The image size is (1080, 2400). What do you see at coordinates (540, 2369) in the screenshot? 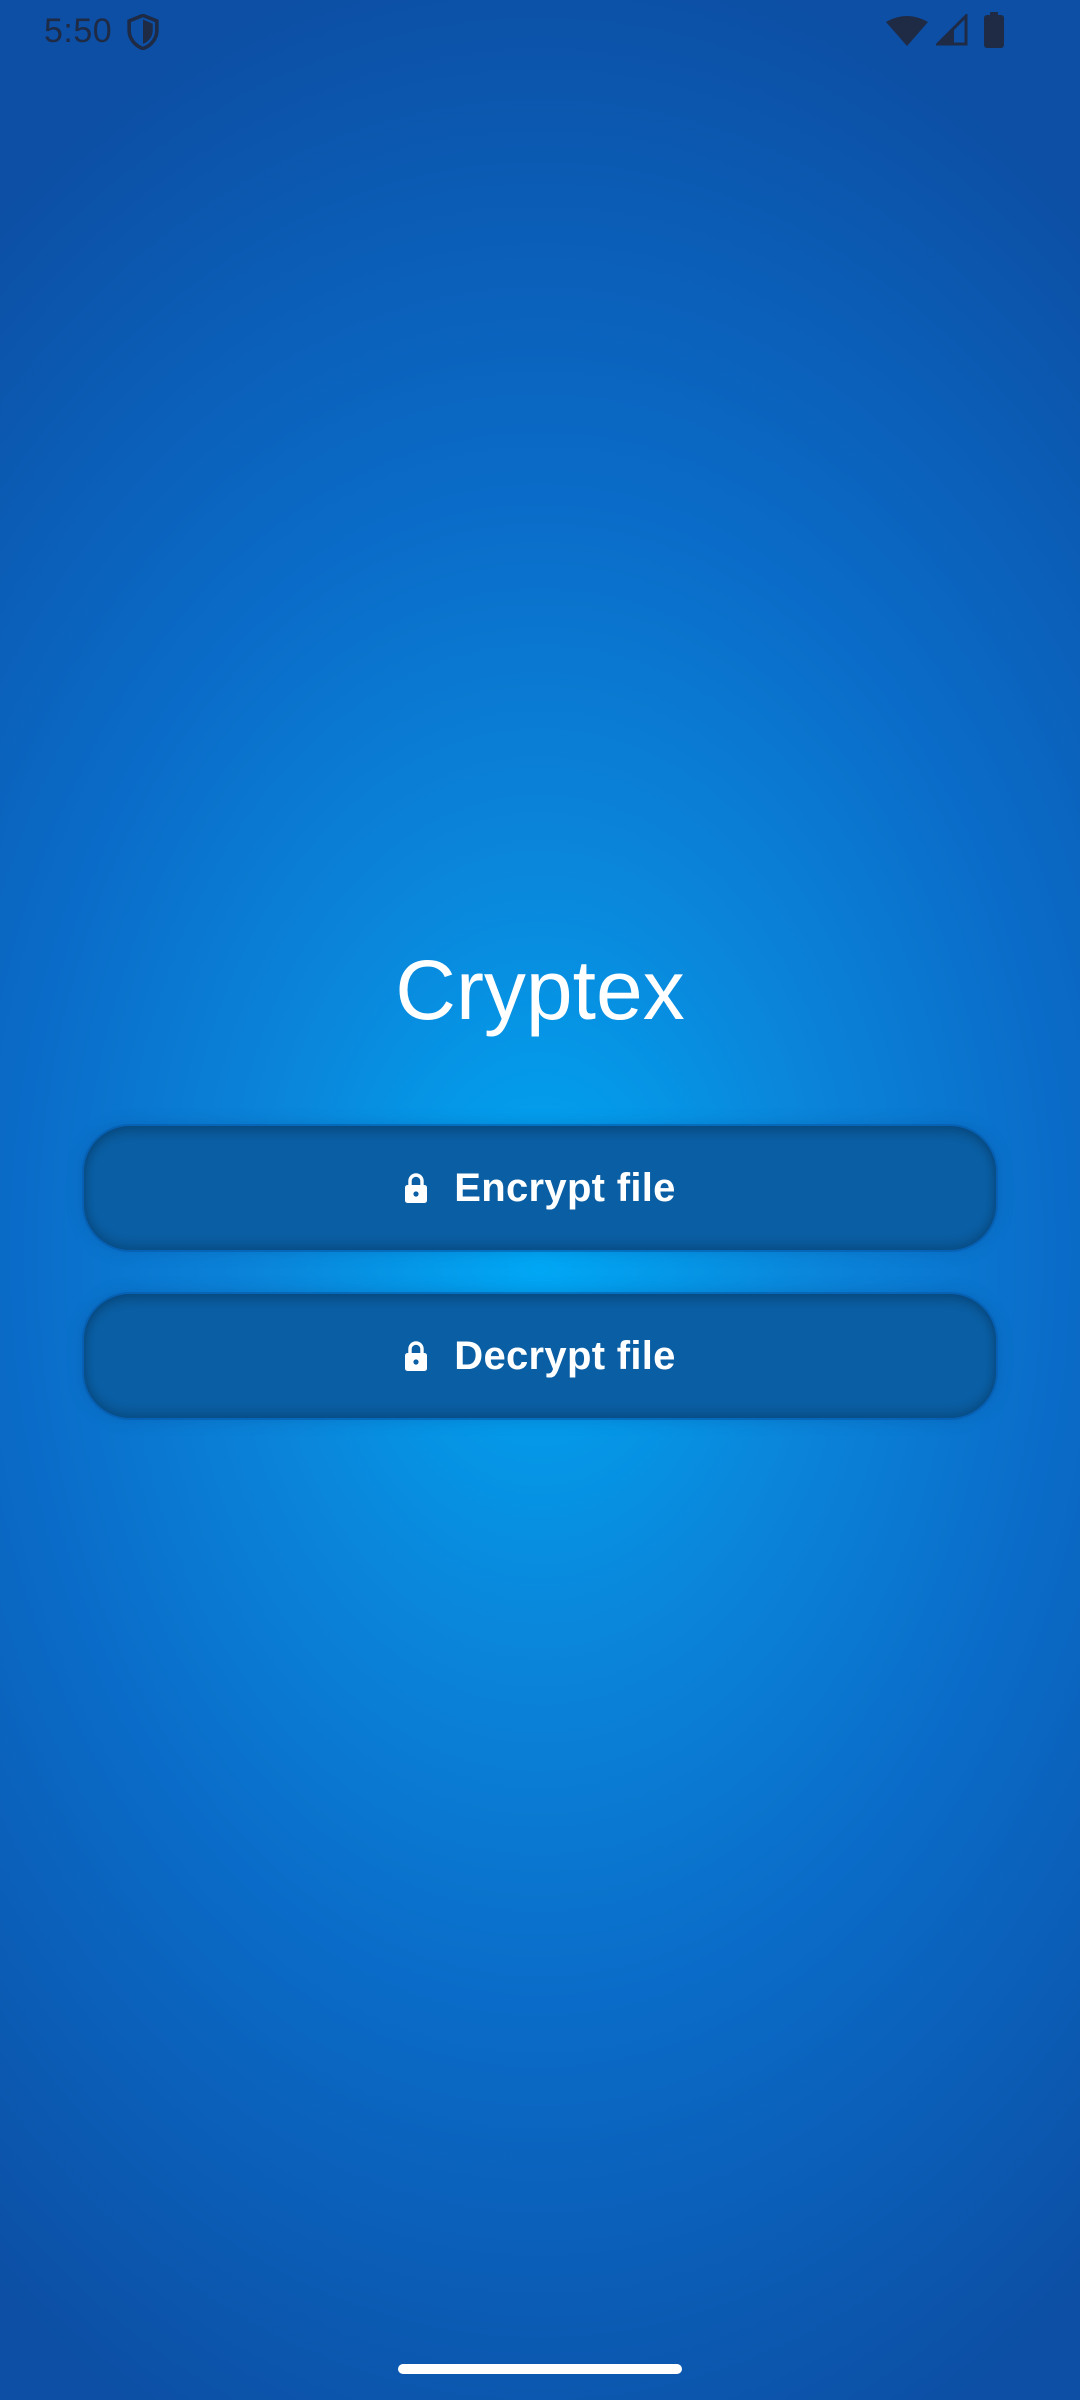
I see `home-indicator` at bounding box center [540, 2369].